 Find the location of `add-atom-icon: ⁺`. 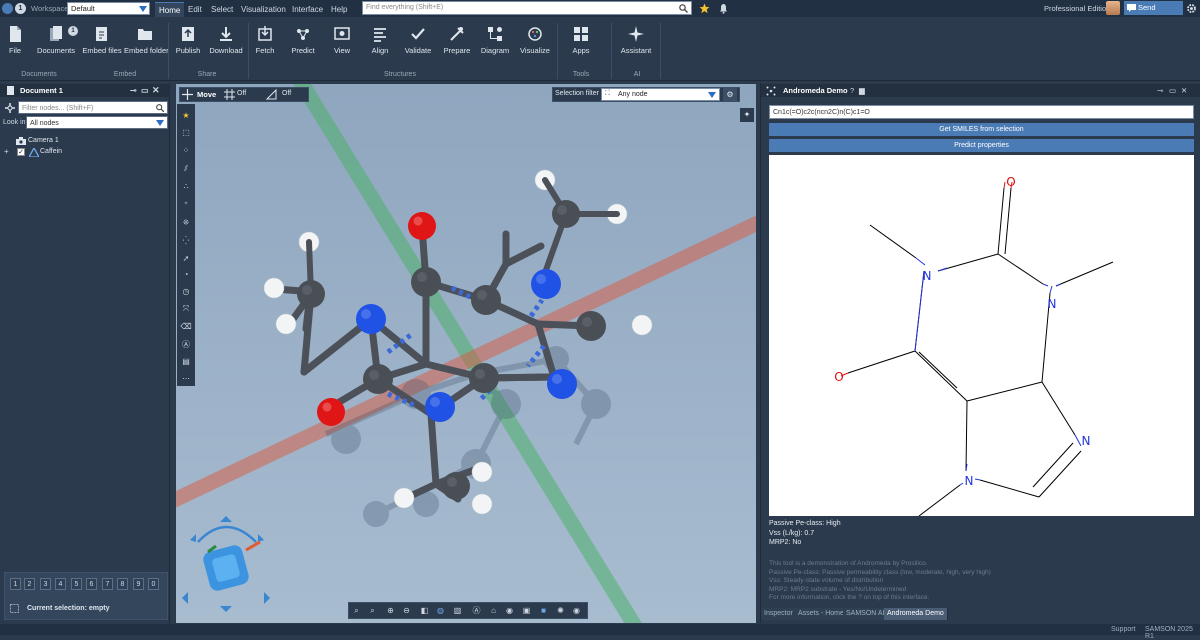

add-atom-icon: ⁺ is located at coordinates (186, 205).